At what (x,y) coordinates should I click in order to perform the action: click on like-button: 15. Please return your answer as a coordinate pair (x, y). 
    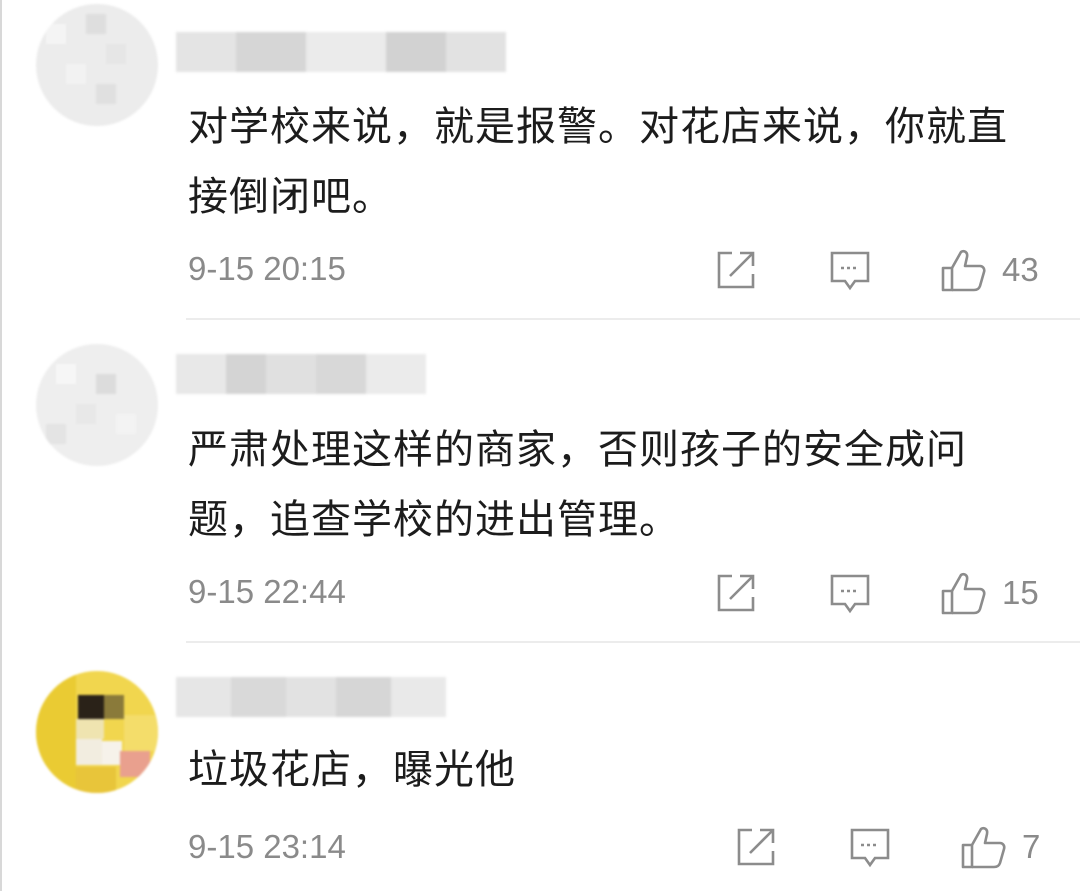
    Looking at the image, I should click on (989, 593).